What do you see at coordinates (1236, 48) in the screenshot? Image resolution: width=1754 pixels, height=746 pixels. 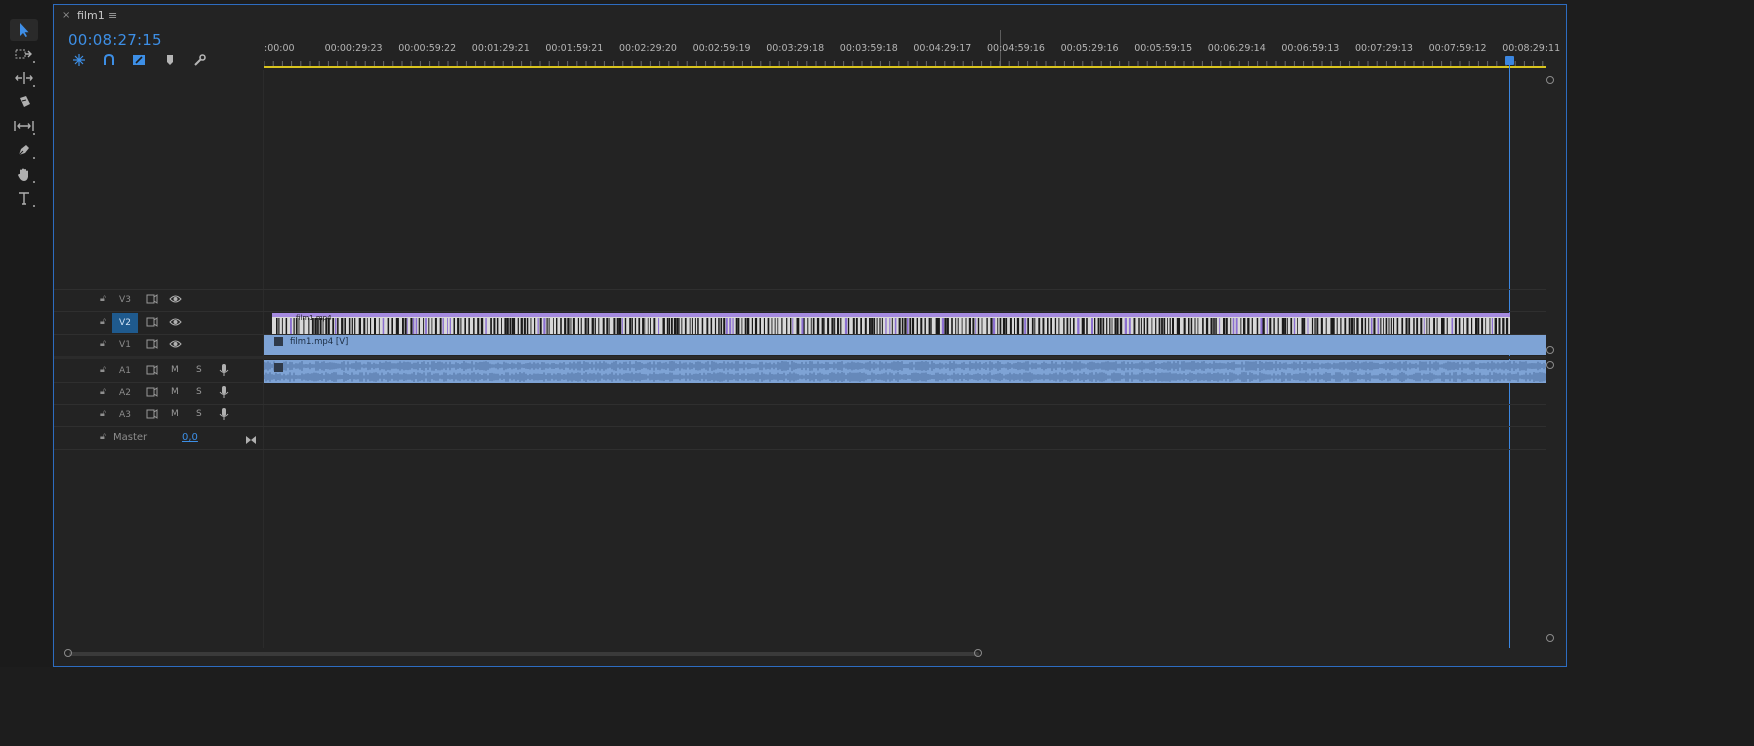 I see `ruler-tick-label: 00:06:29:14` at bounding box center [1236, 48].